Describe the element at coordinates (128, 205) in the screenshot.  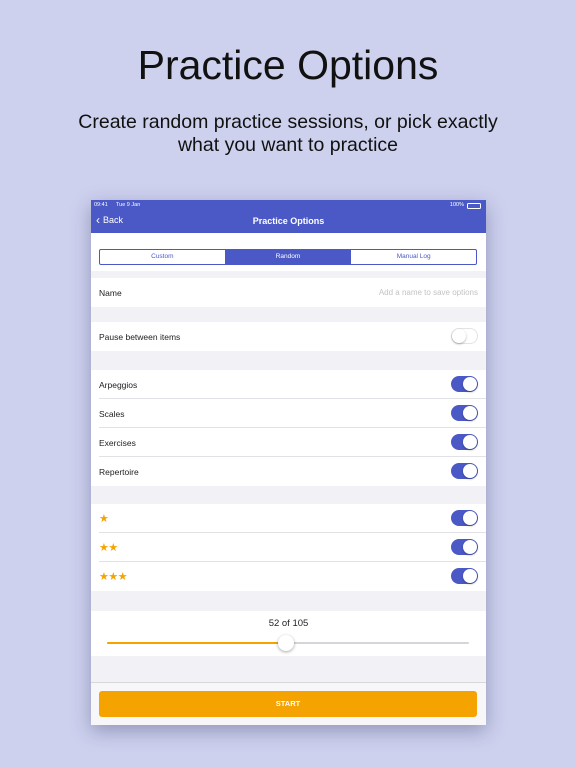
I see `status-date: Tue 9 Jan` at that location.